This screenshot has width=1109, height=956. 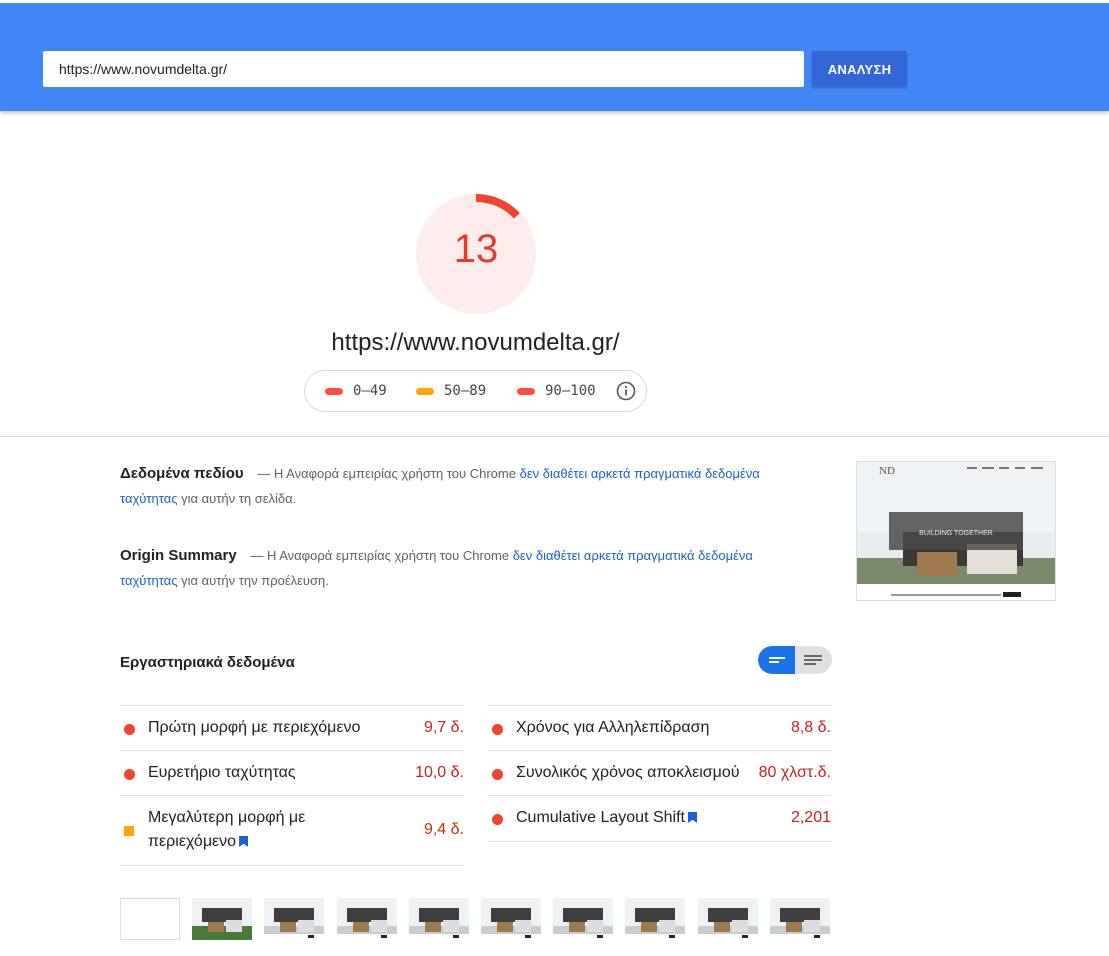 I want to click on metric-lcp-label-line2: περιεχόμενο, so click(x=192, y=841).